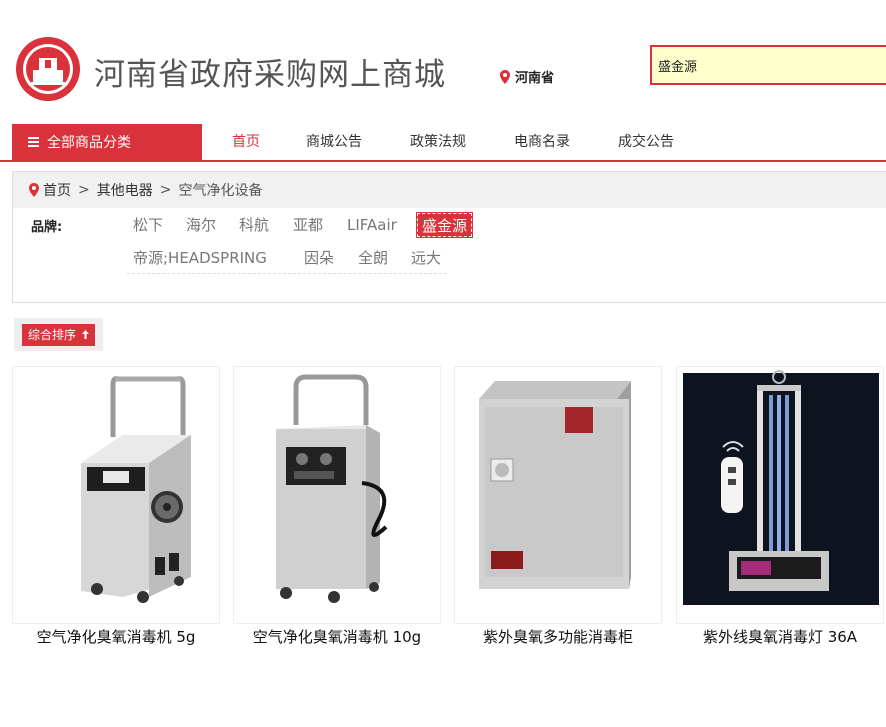 This screenshot has height=727, width=886. I want to click on arrow-up-icon, so click(85, 334).